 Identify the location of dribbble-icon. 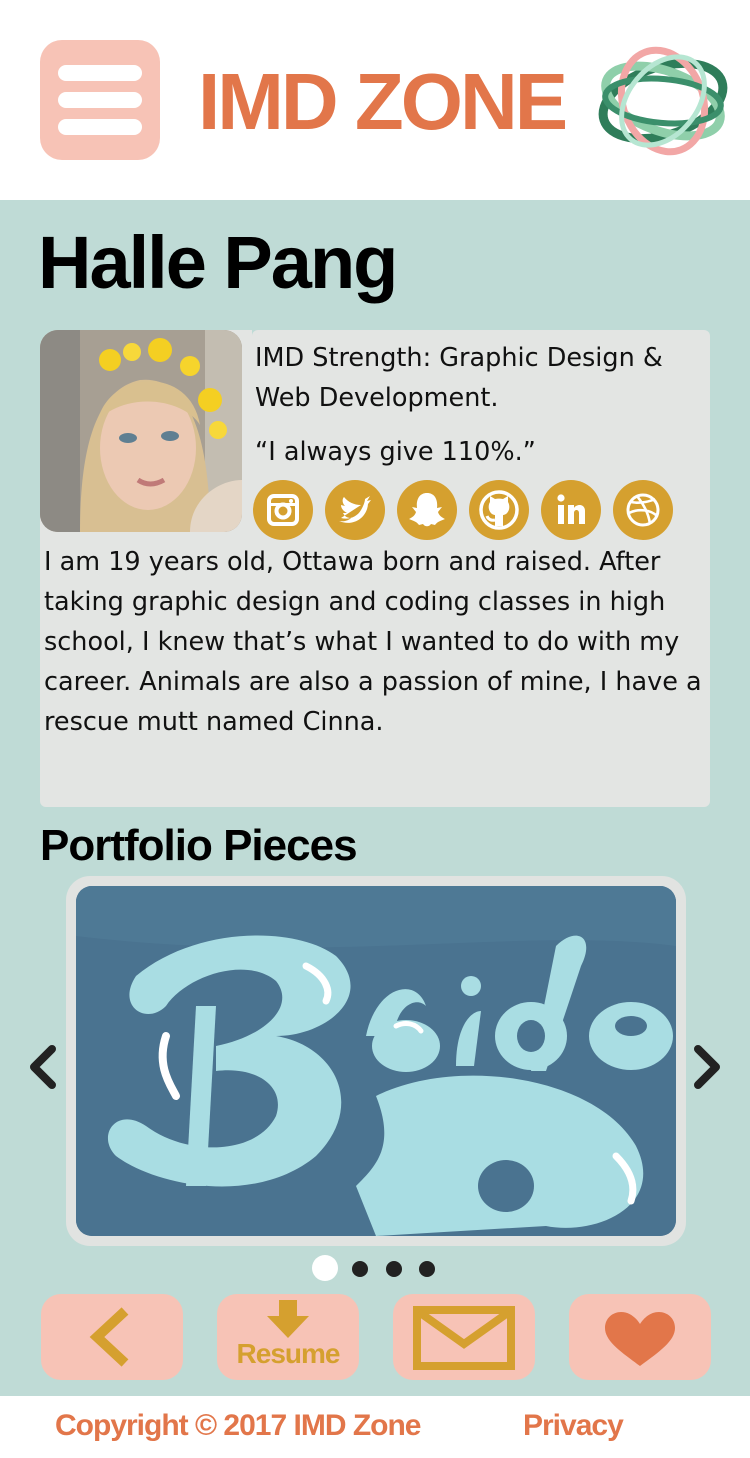
(643, 510).